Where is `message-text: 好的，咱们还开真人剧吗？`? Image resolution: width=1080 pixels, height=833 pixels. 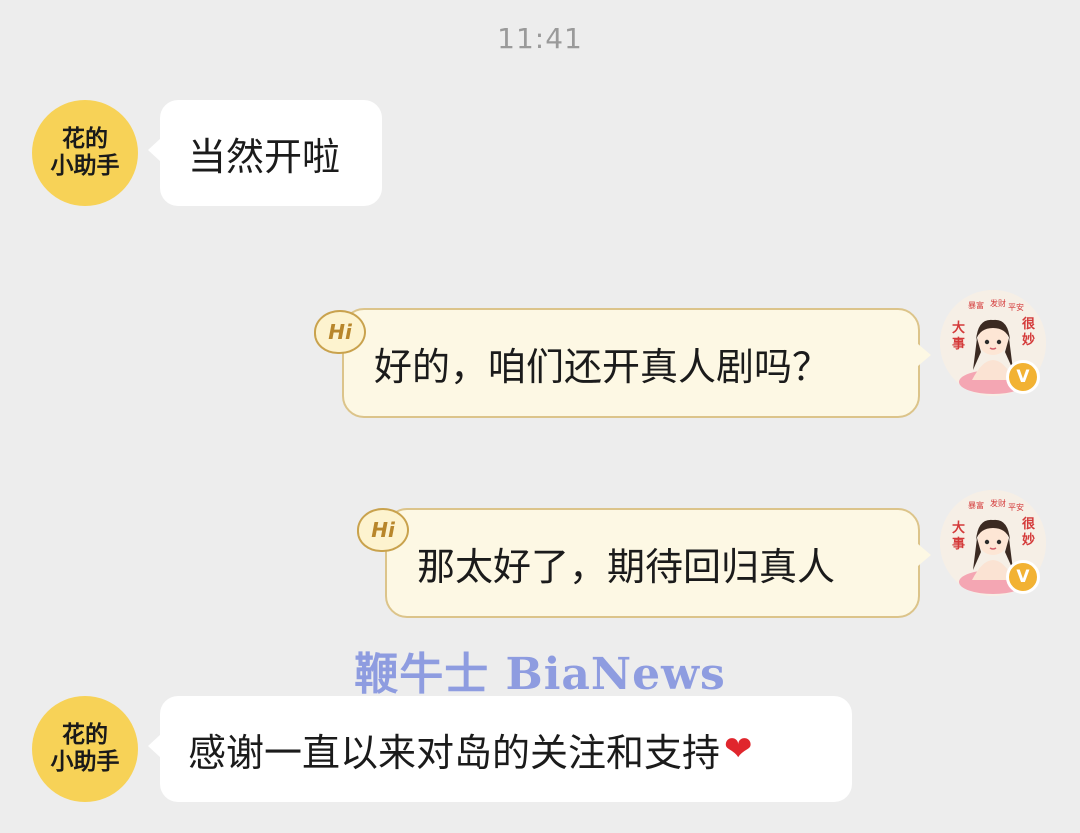 message-text: 好的，咱们还开真人剧吗？ is located at coordinates (602, 366).